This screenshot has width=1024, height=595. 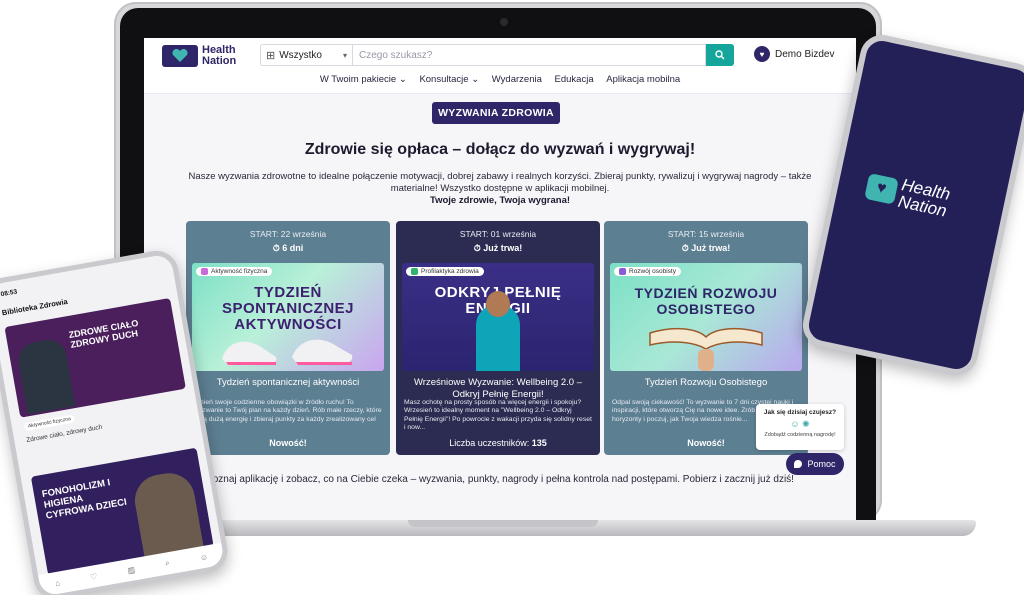 I want to click on search-icon, so click(x=720, y=55).